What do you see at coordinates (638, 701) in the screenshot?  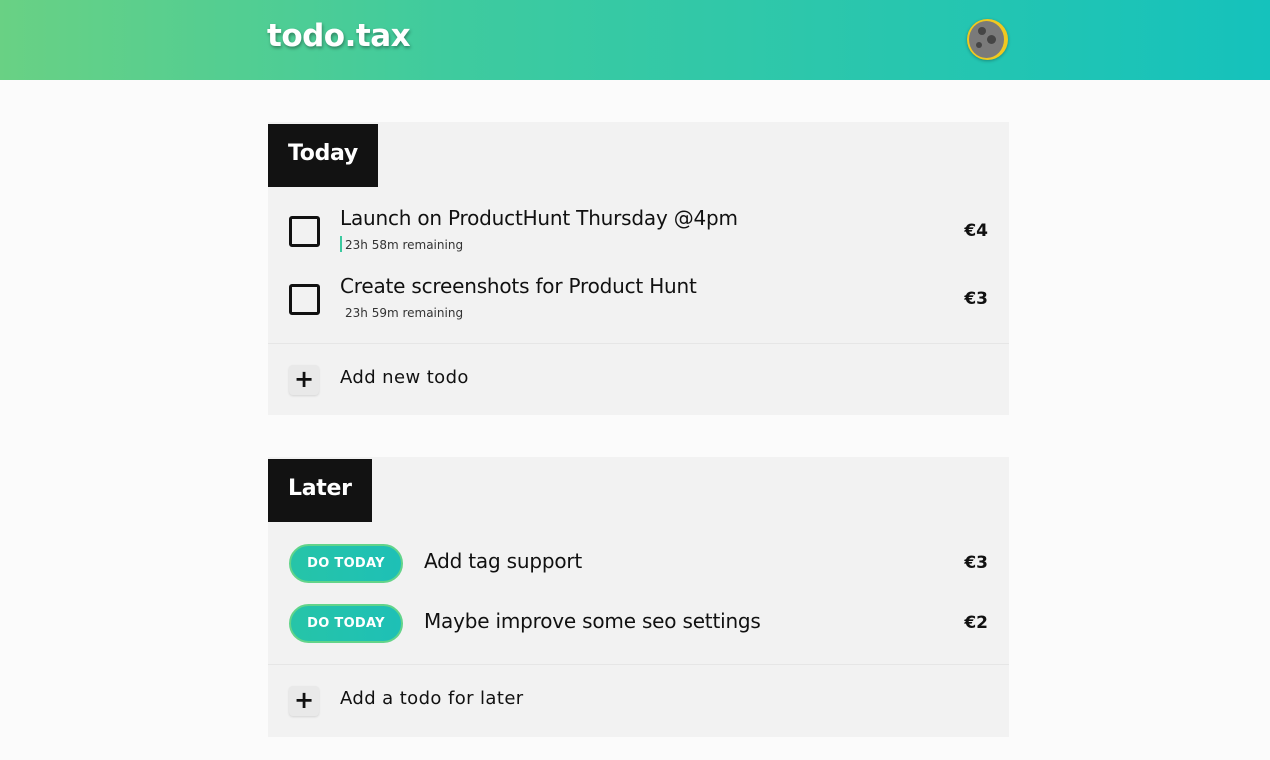 I see `add-later-row: + Add a todo for later` at bounding box center [638, 701].